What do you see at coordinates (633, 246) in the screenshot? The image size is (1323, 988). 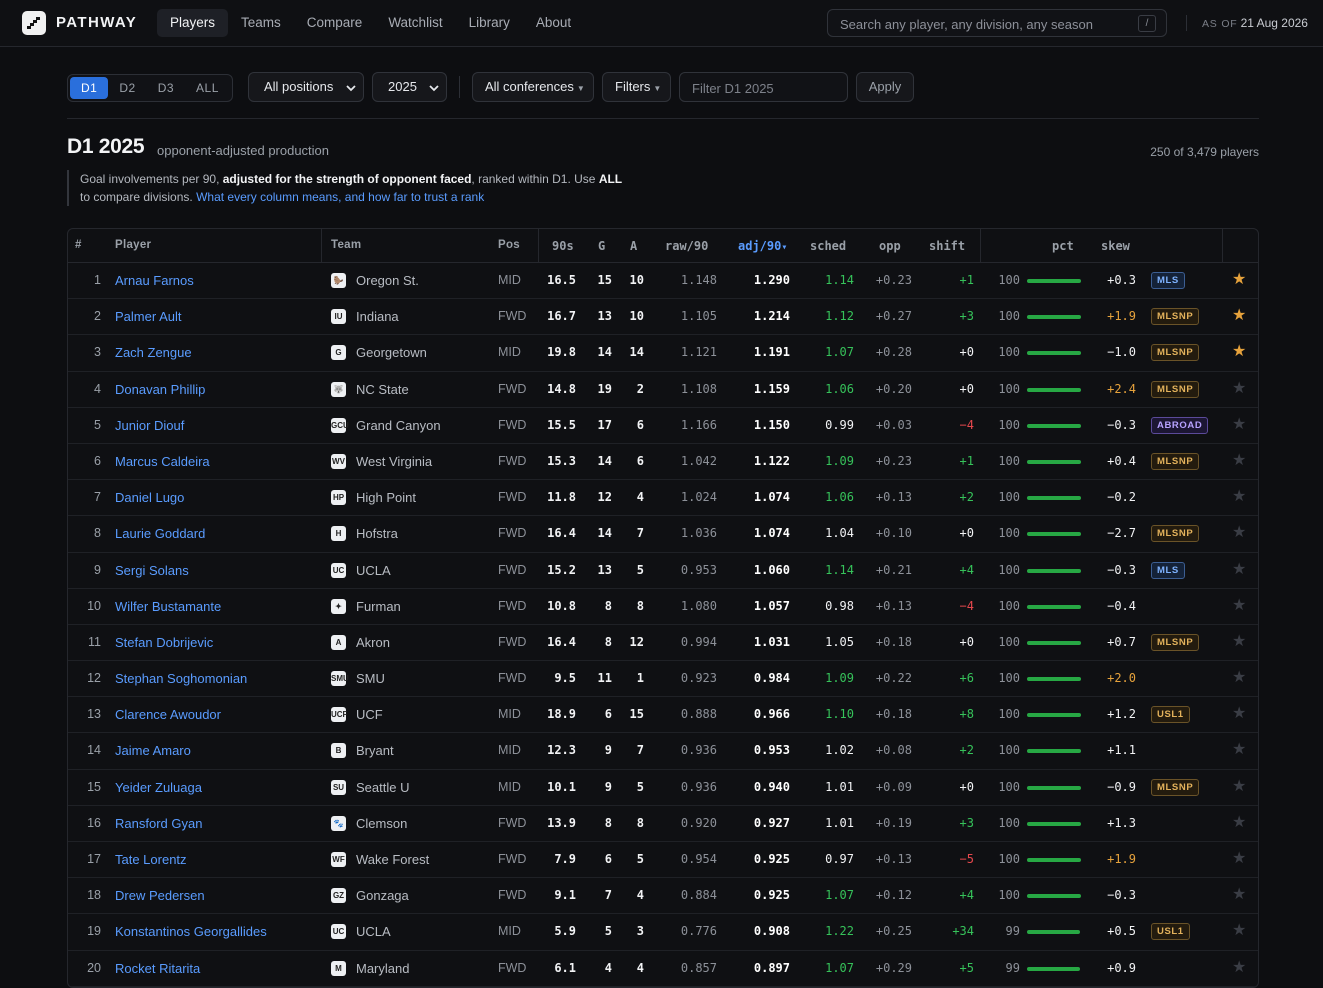 I see `col-assists: A` at bounding box center [633, 246].